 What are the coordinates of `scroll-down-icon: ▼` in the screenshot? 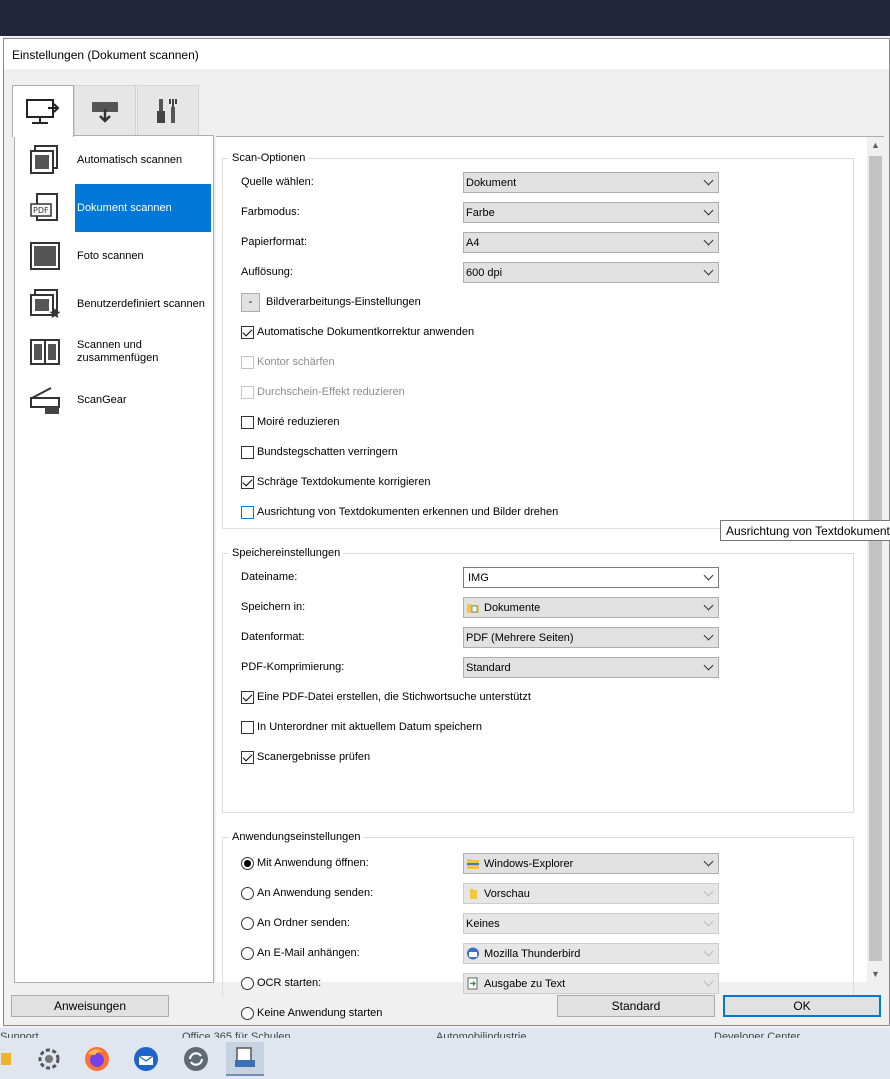 It's located at (875, 974).